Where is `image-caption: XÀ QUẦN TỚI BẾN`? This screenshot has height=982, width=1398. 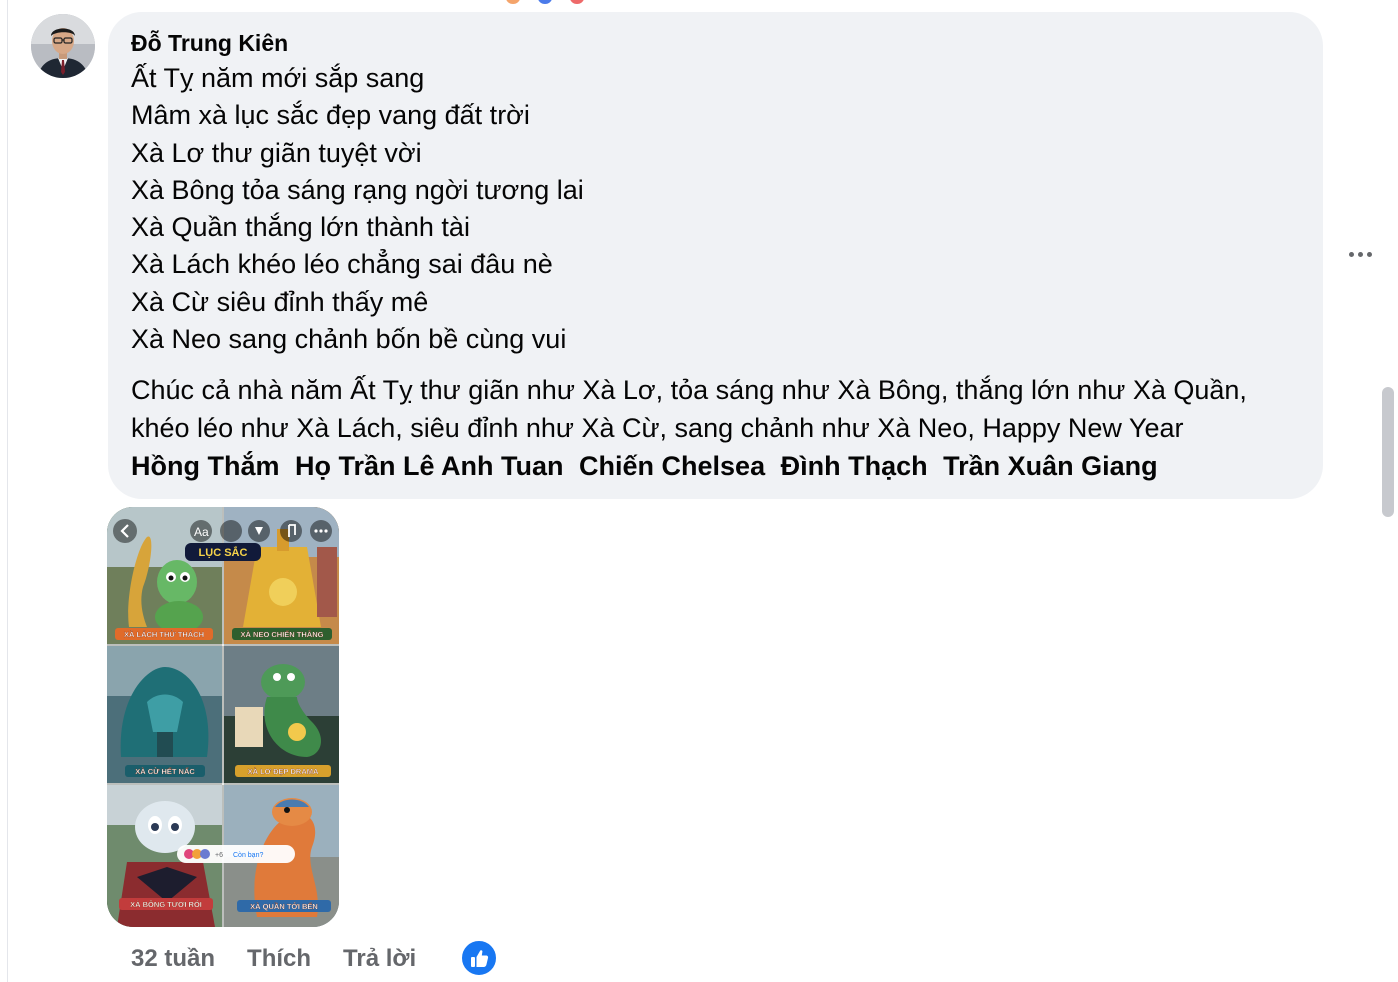
image-caption: XÀ QUẦN TỚI BẾN is located at coordinates (284, 906).